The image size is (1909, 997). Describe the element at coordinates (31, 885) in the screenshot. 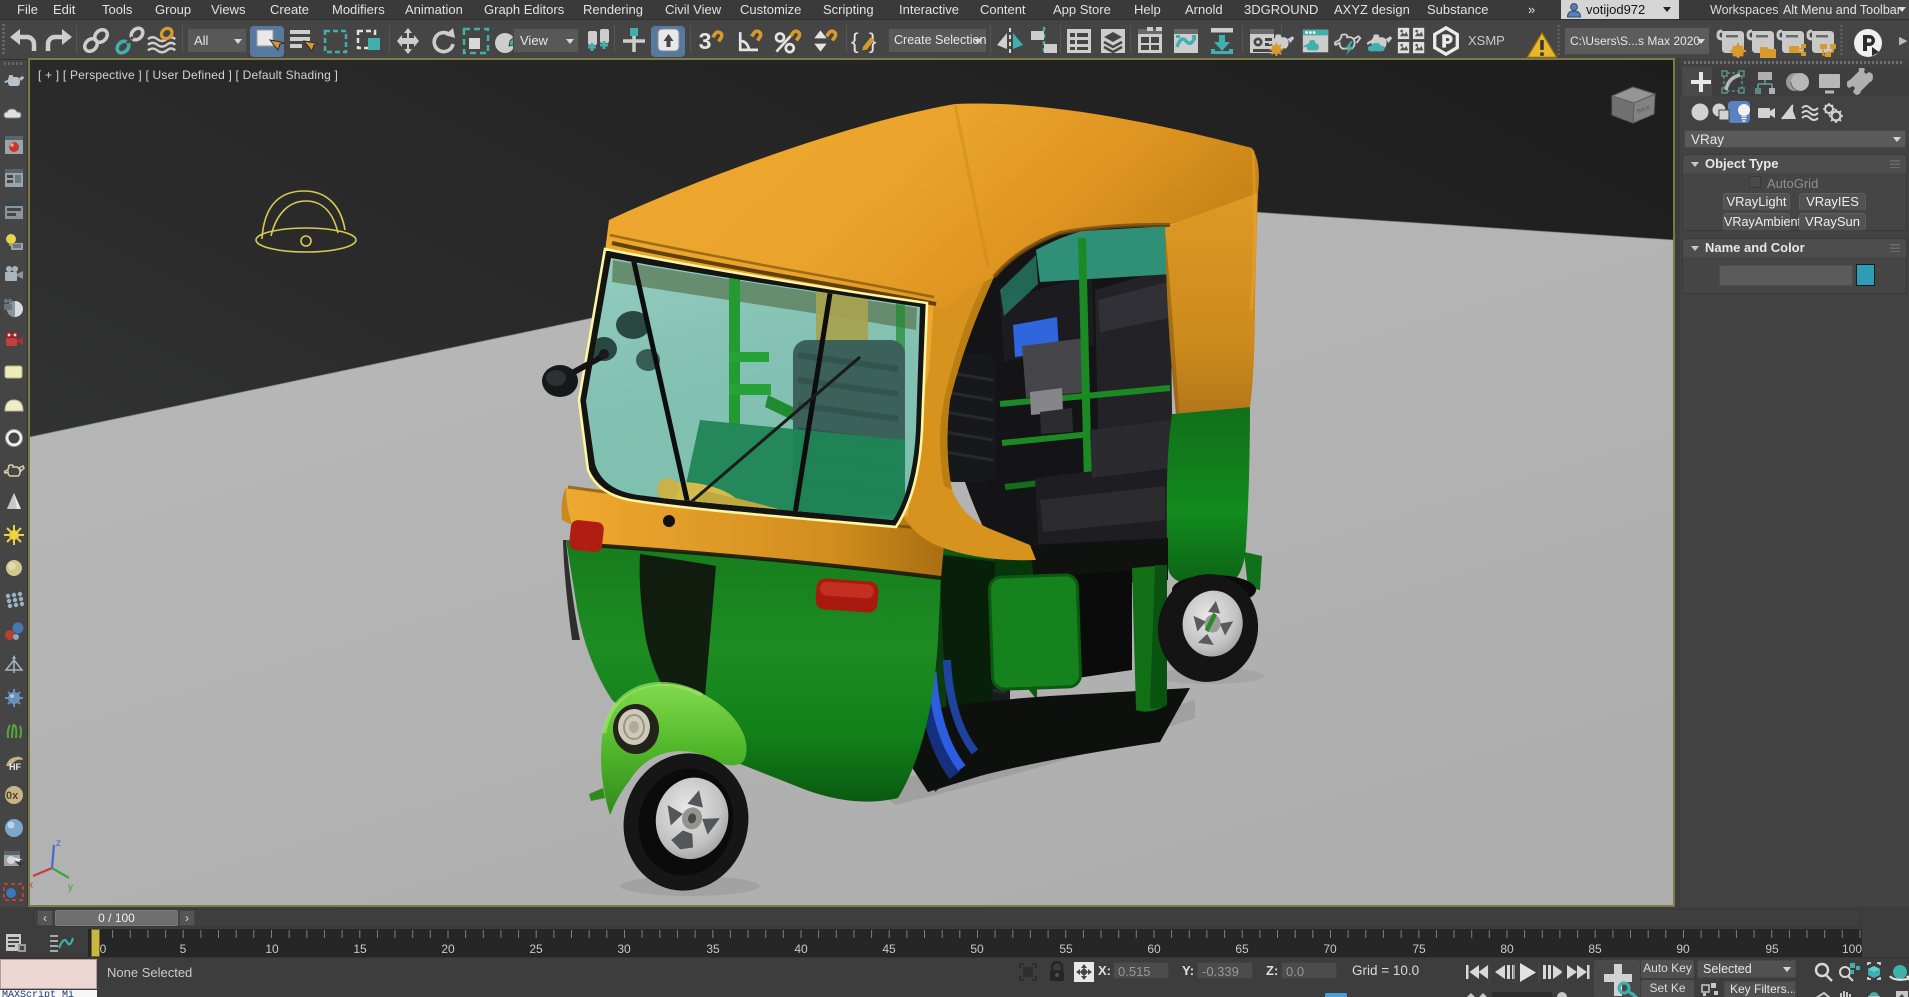

I see `svg-text: x` at that location.